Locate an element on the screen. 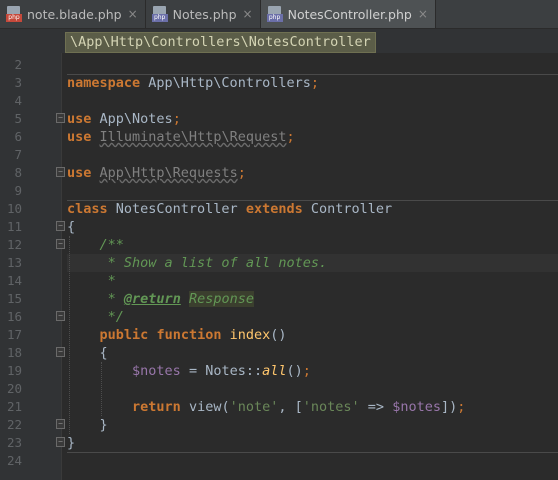 The height and width of the screenshot is (480, 558). code-text: class NotesController extends Controller is located at coordinates (229, 209).